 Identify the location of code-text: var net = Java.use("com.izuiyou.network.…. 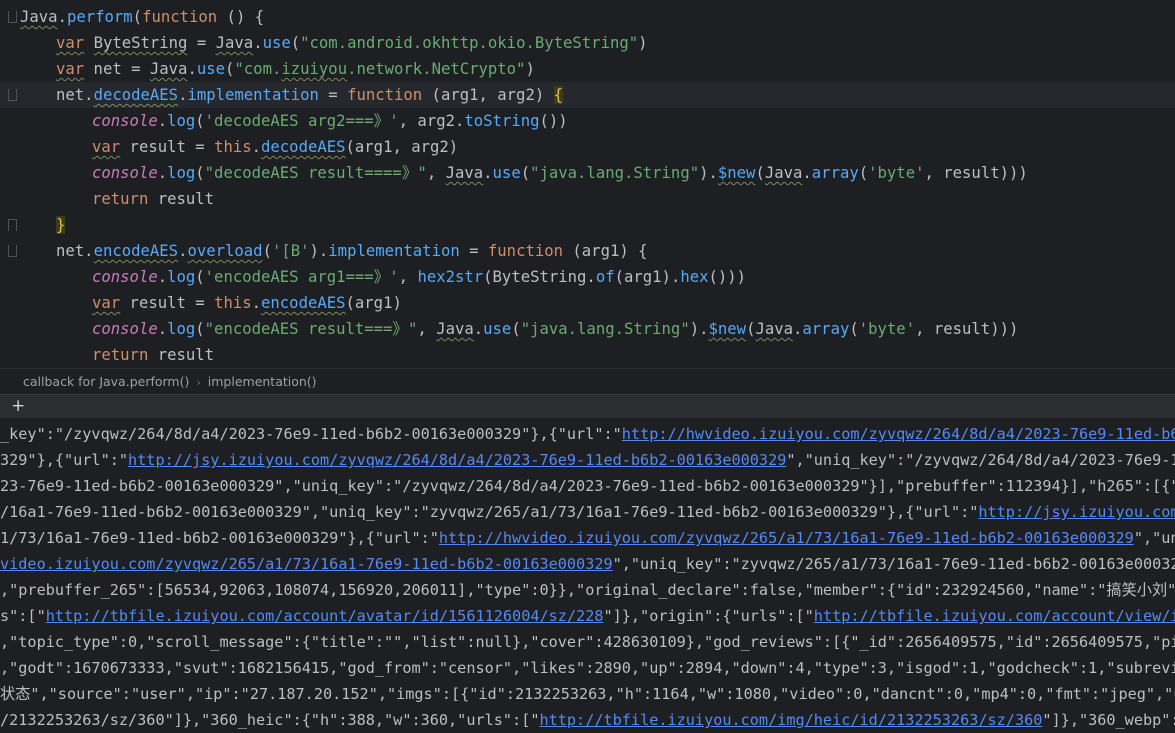
(295, 69).